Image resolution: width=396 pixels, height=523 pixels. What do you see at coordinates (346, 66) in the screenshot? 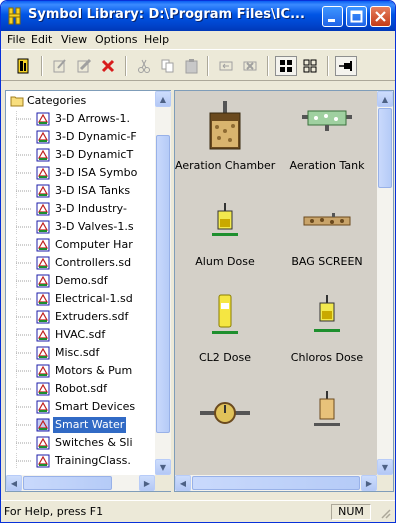
I see `pin-button` at bounding box center [346, 66].